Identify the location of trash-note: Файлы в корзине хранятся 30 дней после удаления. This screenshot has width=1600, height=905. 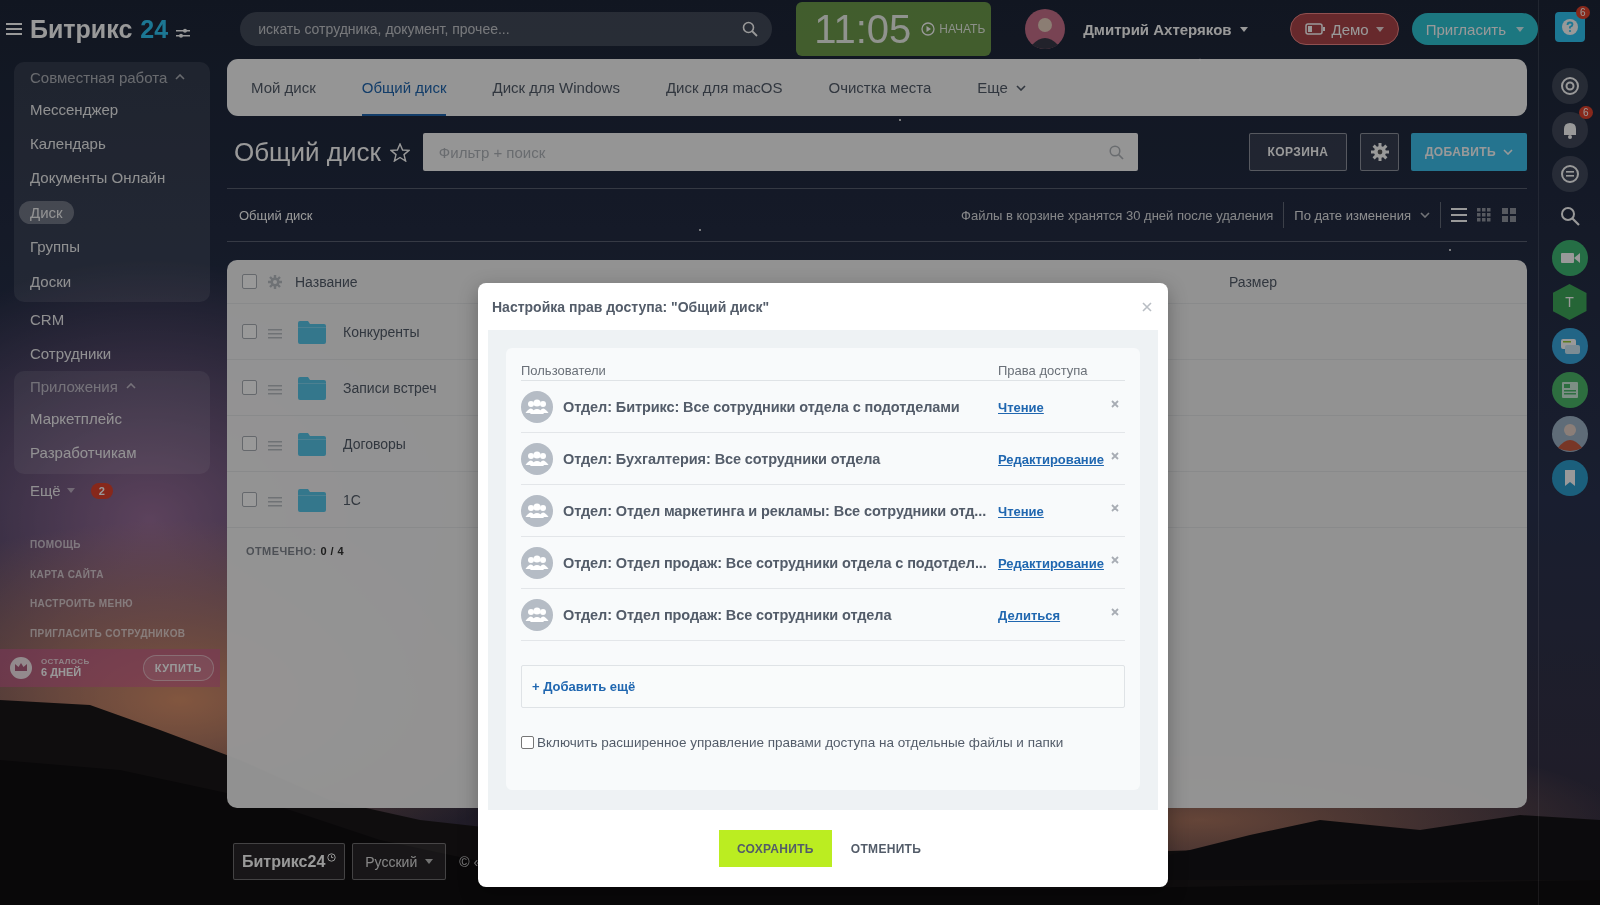
(1117, 215).